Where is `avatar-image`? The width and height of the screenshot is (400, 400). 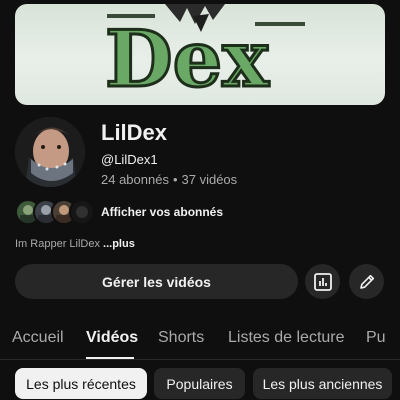 avatar-image is located at coordinates (50, 152).